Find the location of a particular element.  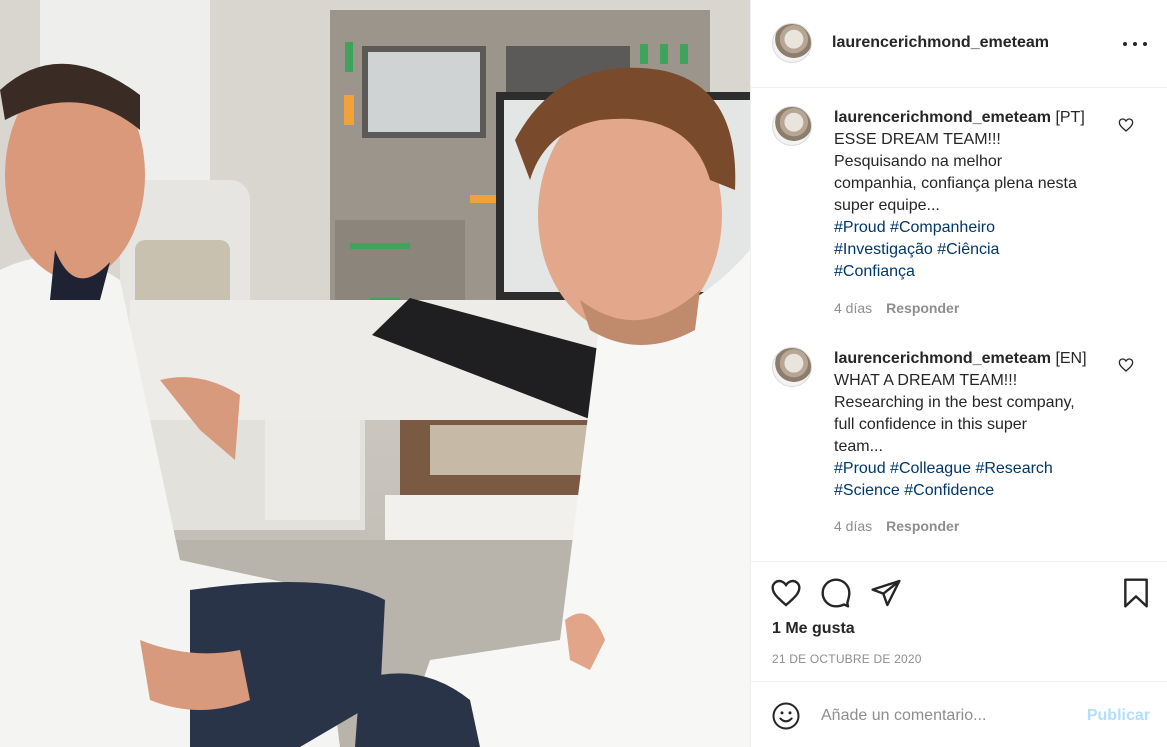

publish-button: Publicar is located at coordinates (1118, 716).